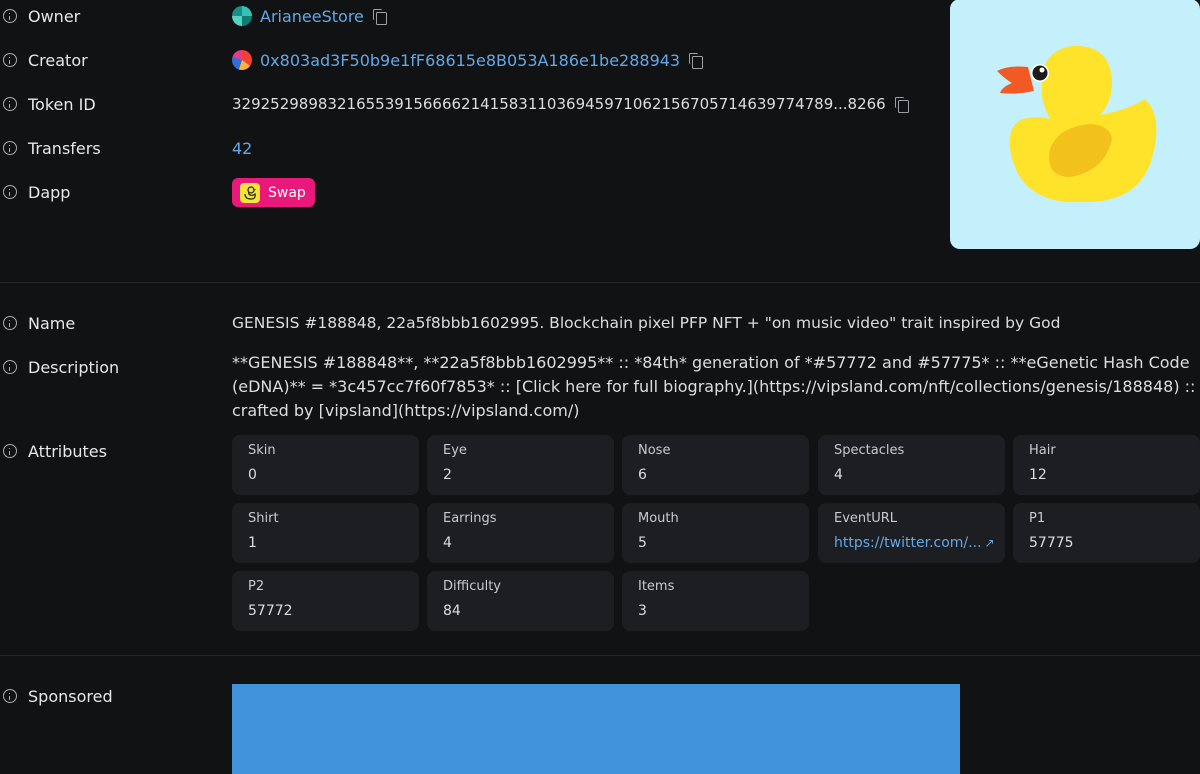  What do you see at coordinates (520, 601) in the screenshot?
I see `attribute-card: Difficulty 84` at bounding box center [520, 601].